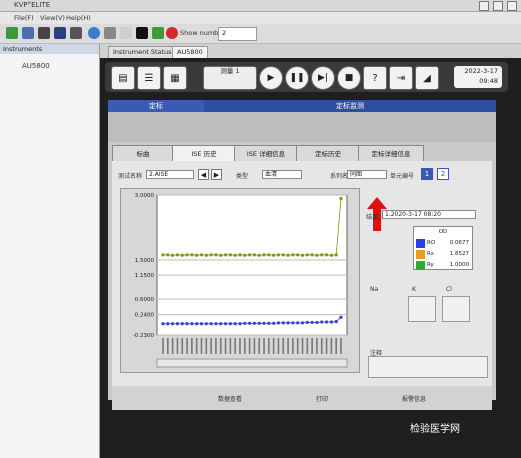  Describe the element at coordinates (24, 18) in the screenshot. I see `menu-file: File(F)` at that location.